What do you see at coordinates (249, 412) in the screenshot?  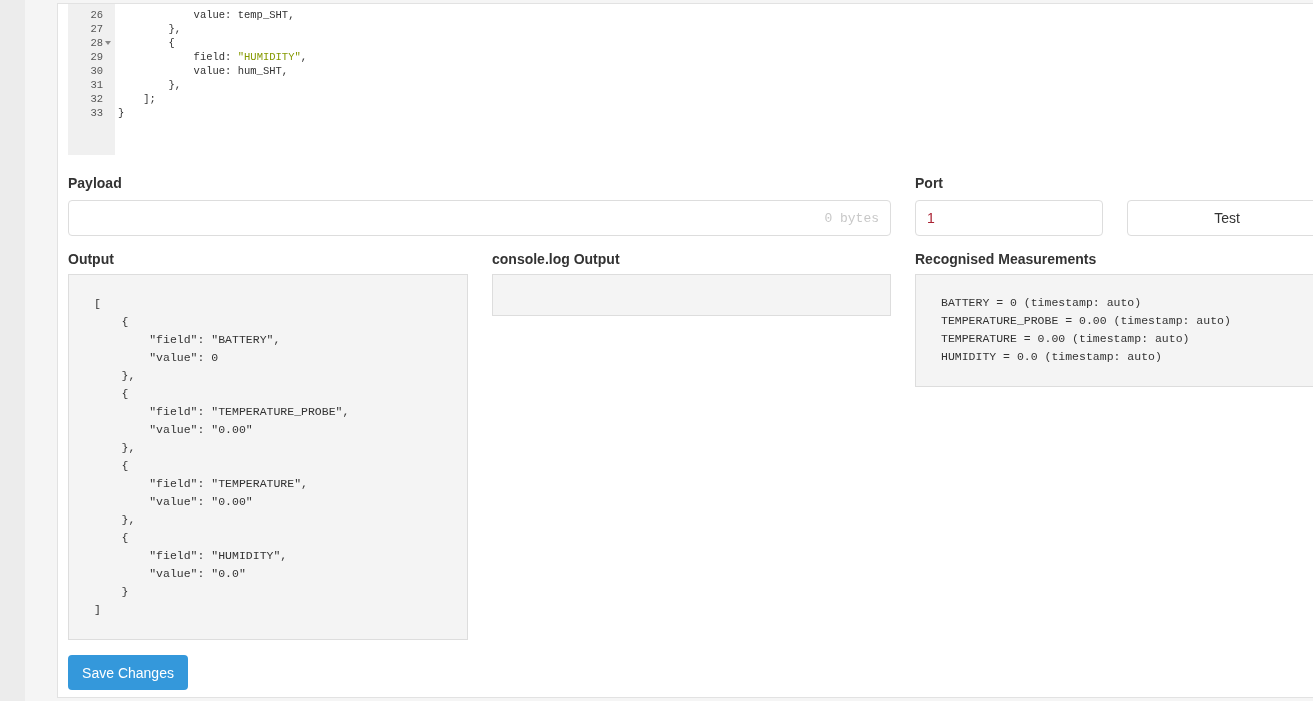 I see `output-line: "field": "TEMPERATURE_PROBE",` at bounding box center [249, 412].